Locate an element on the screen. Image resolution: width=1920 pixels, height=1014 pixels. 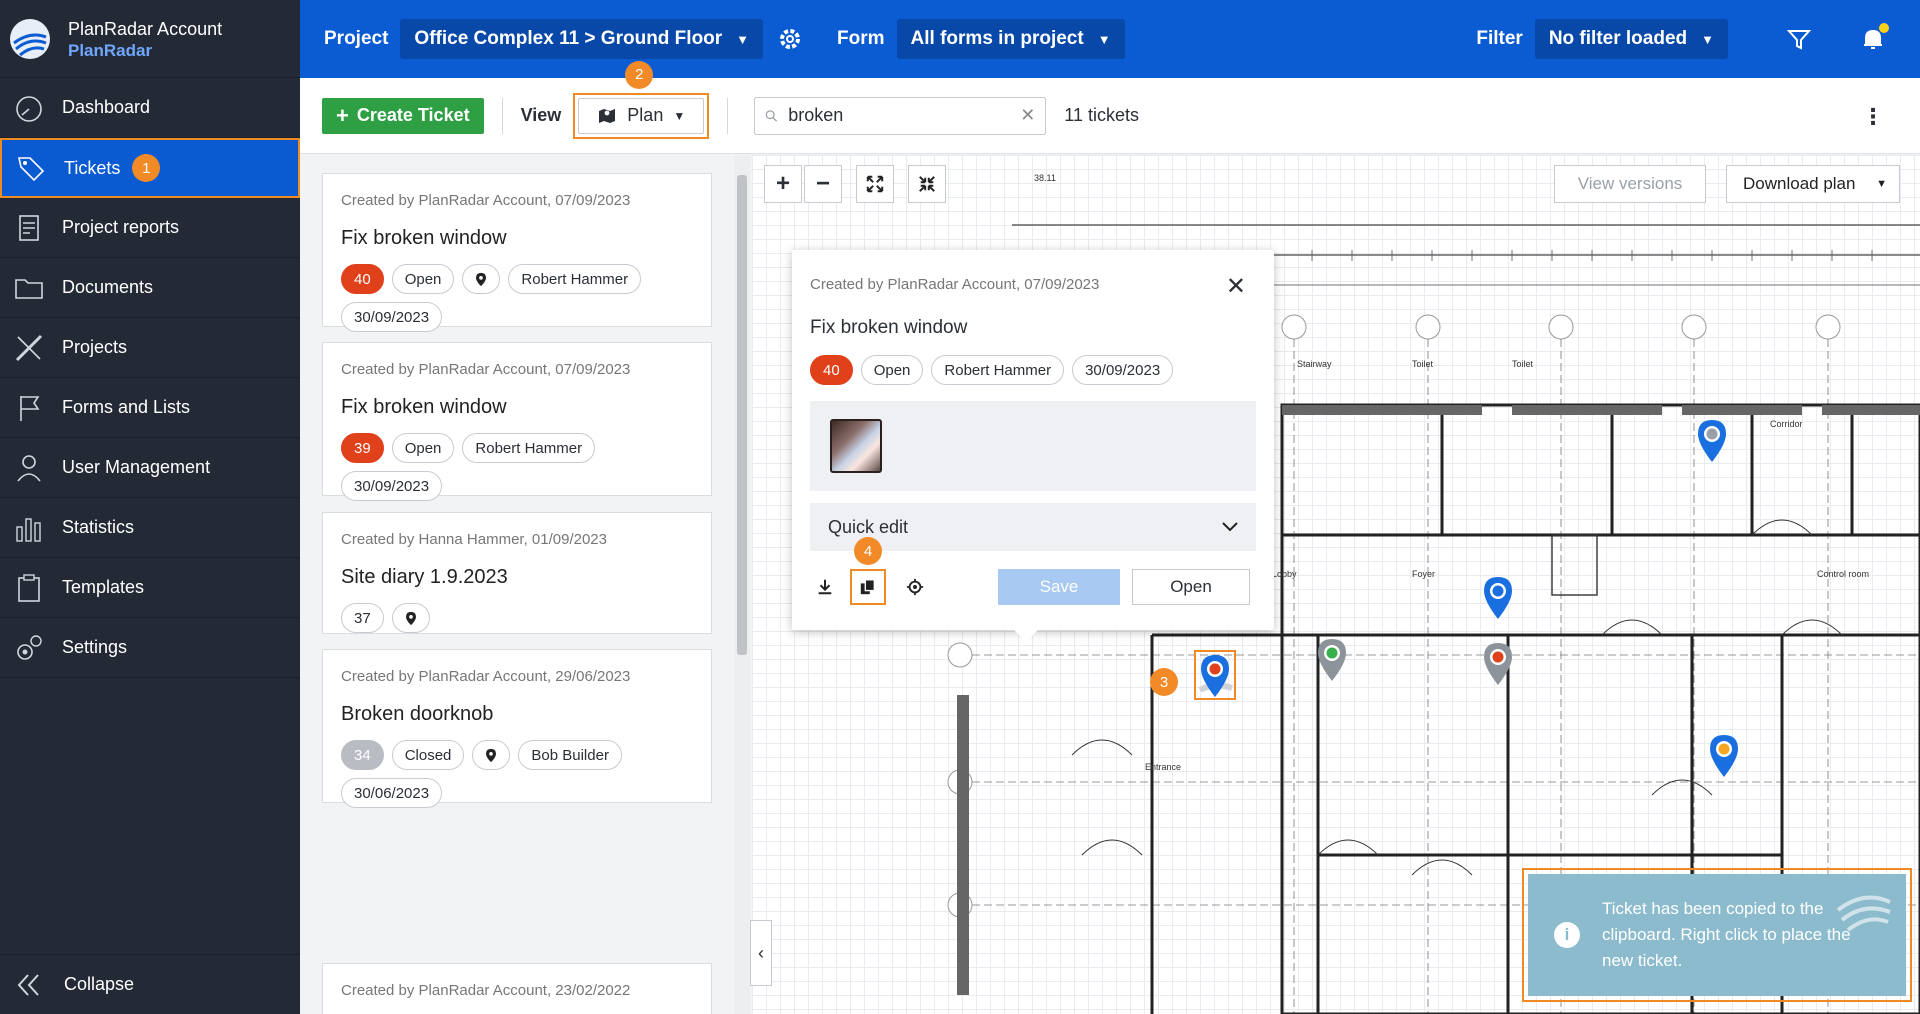
gear-icon is located at coordinates (790, 39).